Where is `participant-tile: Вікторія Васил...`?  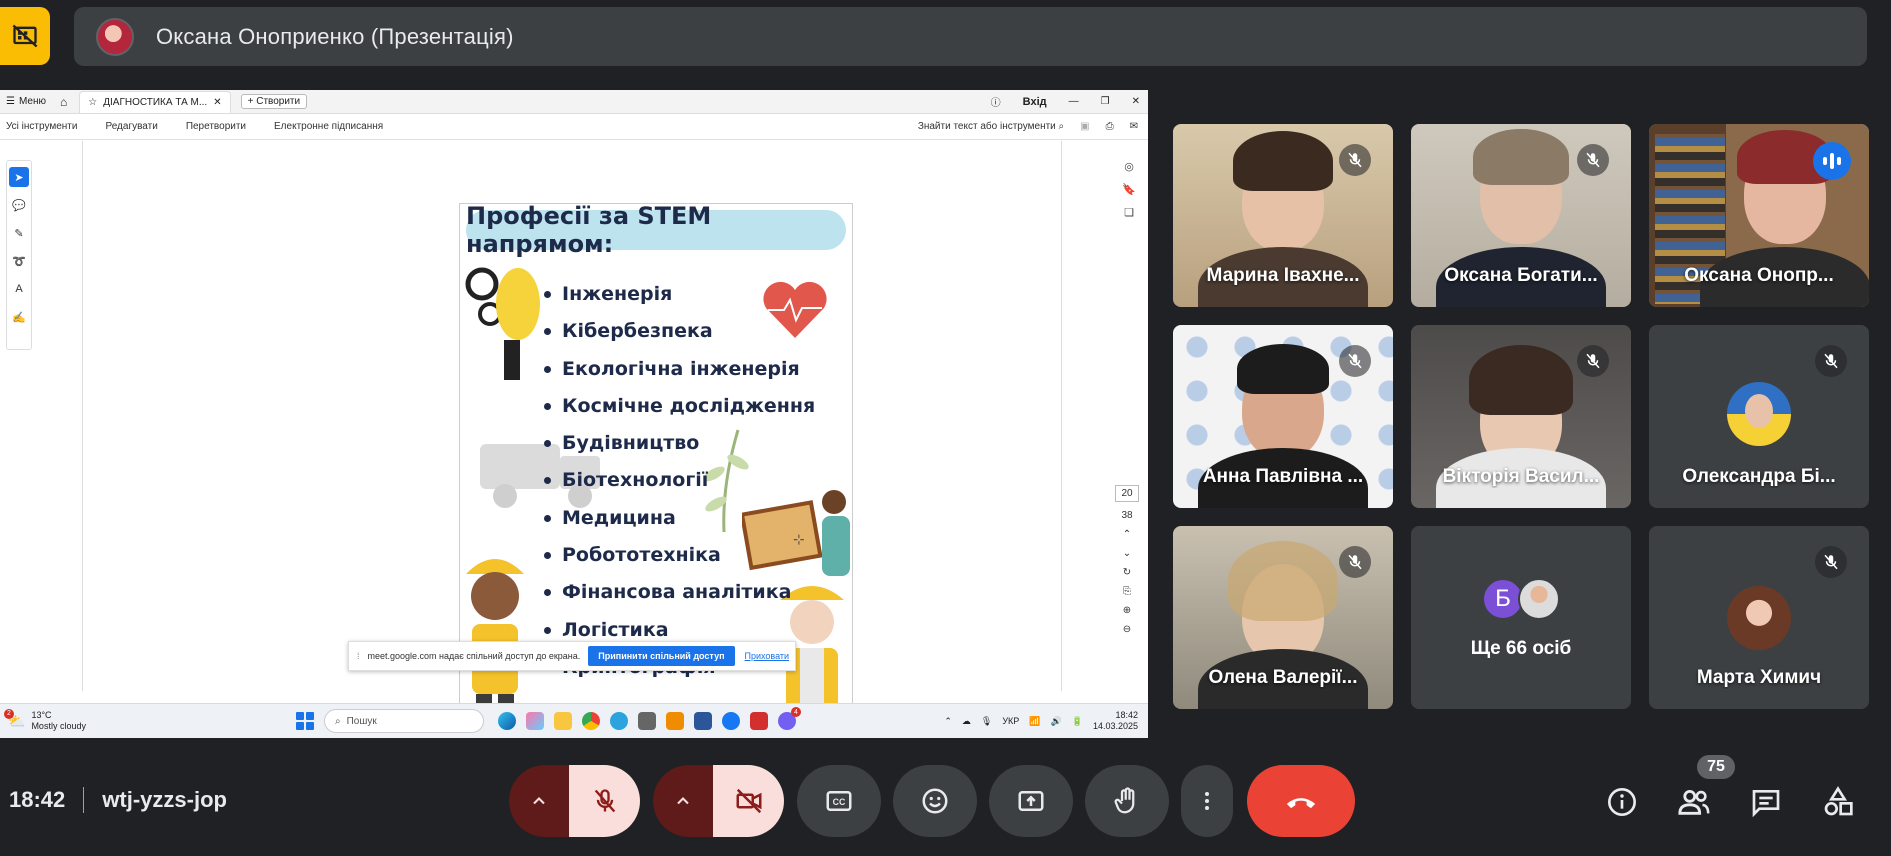 participant-tile: Вікторія Васил... is located at coordinates (1521, 416).